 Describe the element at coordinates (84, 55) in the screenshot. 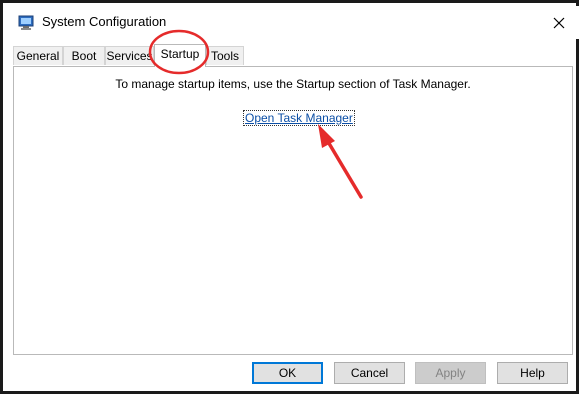

I see `tab-boot: Boot` at that location.